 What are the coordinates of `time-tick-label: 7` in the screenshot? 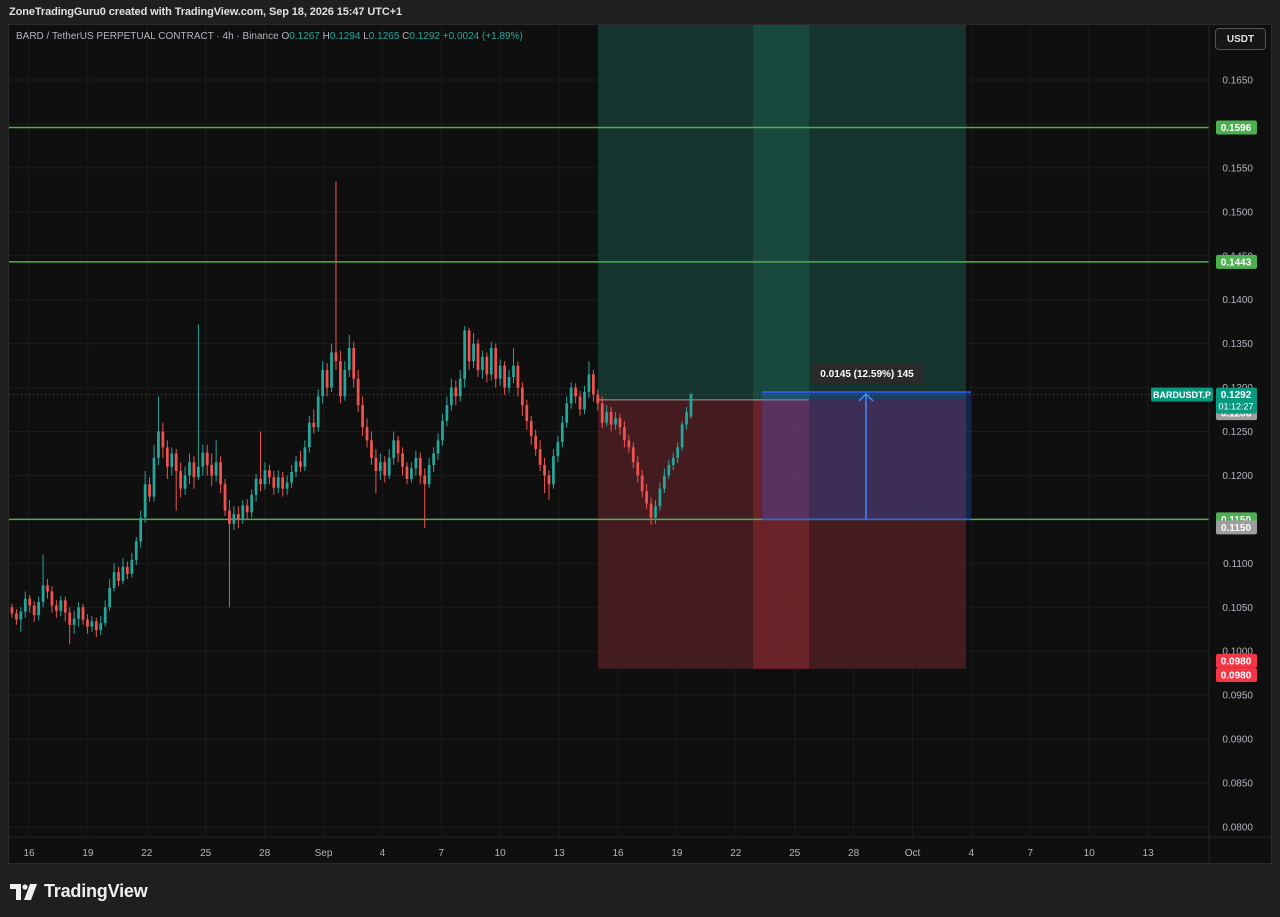 It's located at (1031, 853).